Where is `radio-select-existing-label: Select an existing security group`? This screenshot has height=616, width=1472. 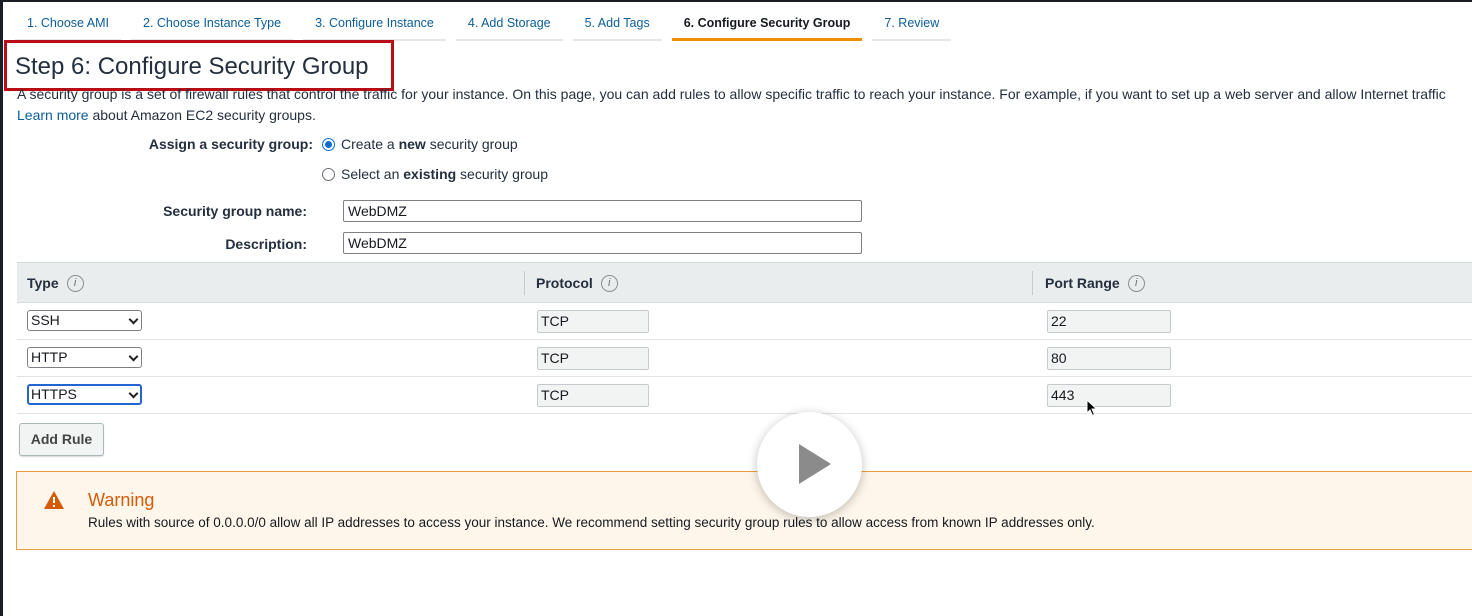
radio-select-existing-label: Select an existing security group is located at coordinates (444, 174).